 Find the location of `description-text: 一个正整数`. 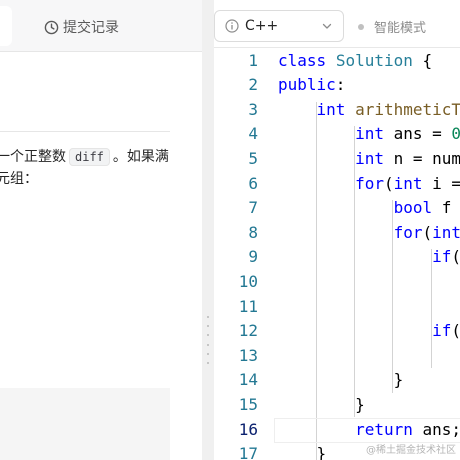

description-text: 一个正整数 is located at coordinates (33, 157).